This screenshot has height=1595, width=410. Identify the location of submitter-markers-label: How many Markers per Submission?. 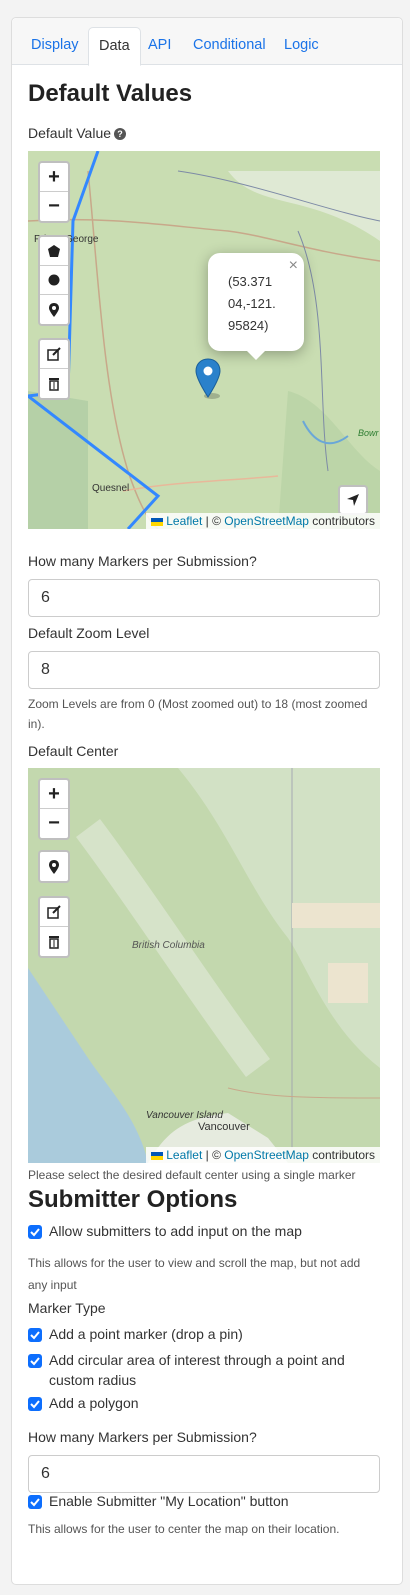
(142, 1437).